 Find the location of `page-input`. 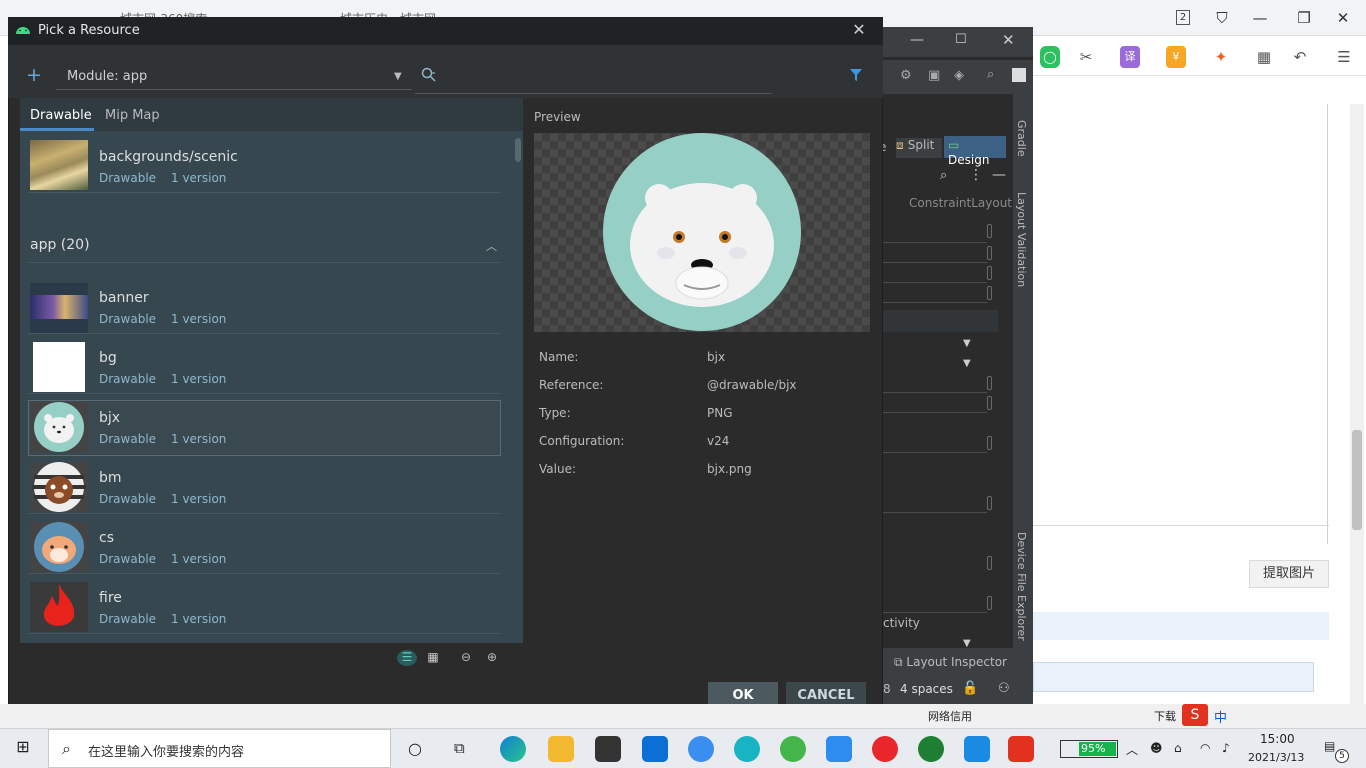

page-input is located at coordinates (1173, 677).